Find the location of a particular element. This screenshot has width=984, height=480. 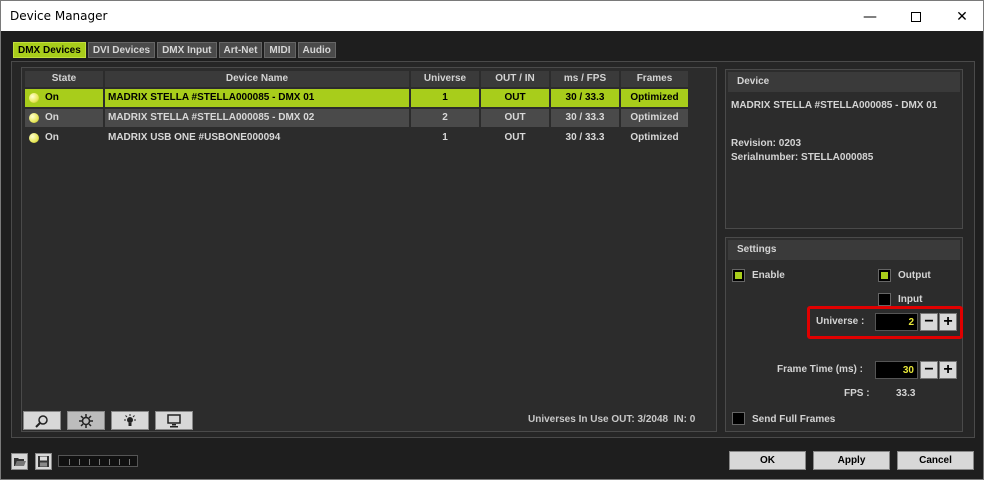

open-button is located at coordinates (19, 461).